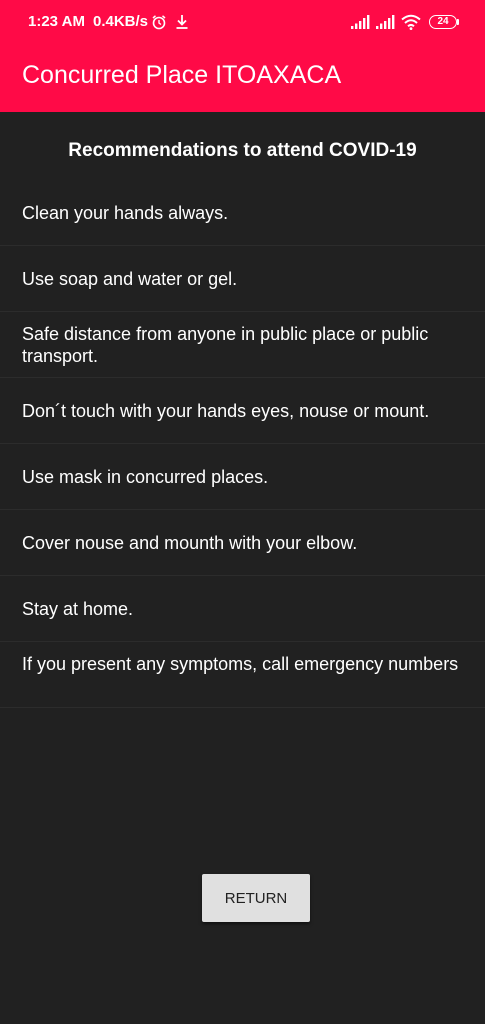  What do you see at coordinates (159, 22) in the screenshot?
I see `alarm-icon` at bounding box center [159, 22].